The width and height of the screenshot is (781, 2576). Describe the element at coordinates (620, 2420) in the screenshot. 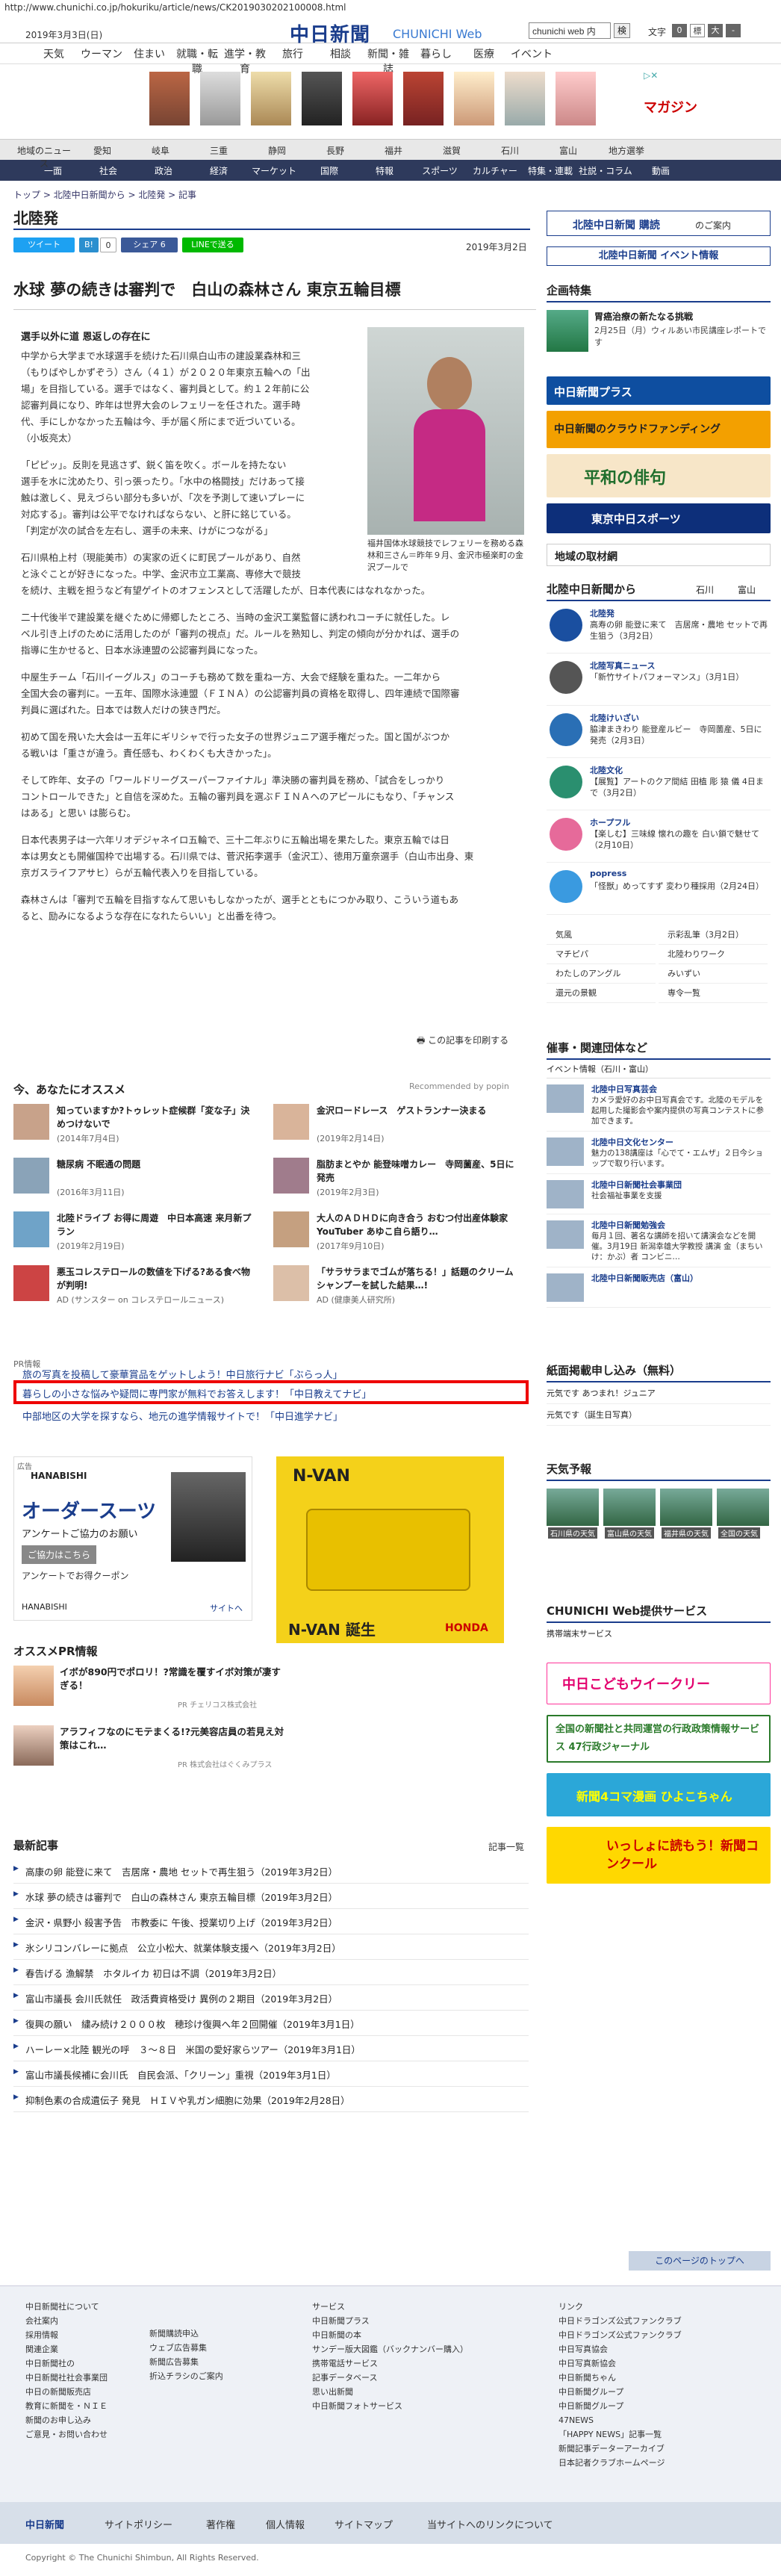

I see `footer-link: 47NEWS` at that location.